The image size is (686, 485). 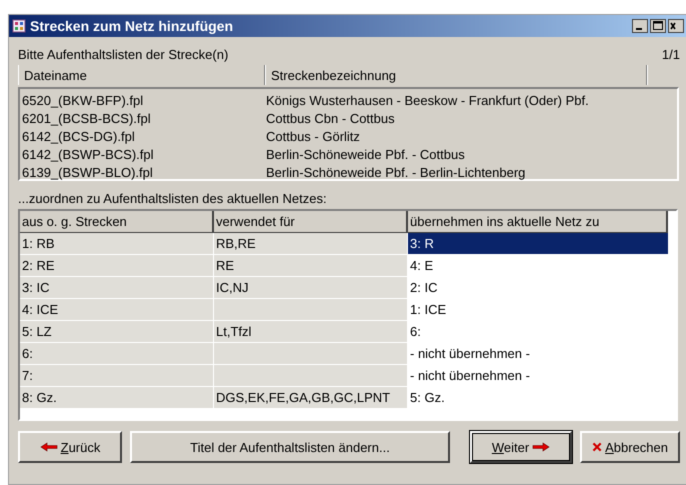 I want to click on file-name: 6201_(BCSB-BCS).fpl, so click(x=87, y=118).